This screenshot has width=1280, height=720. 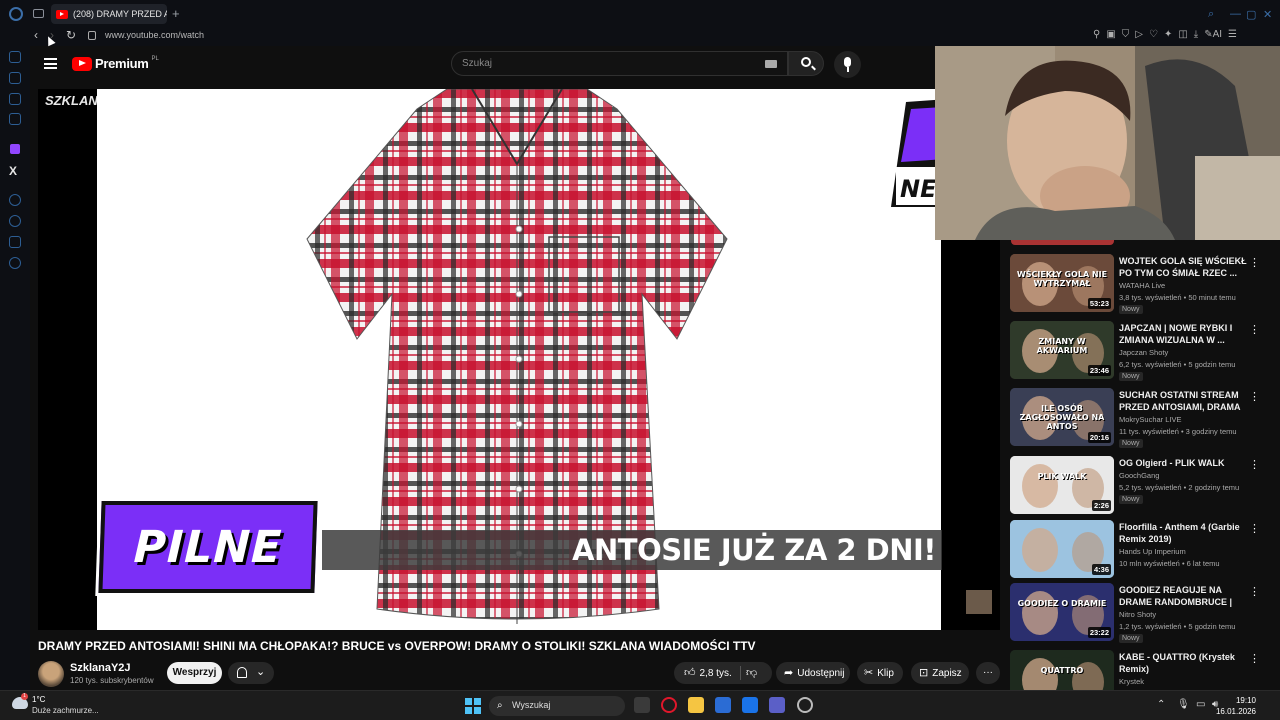 I want to click on channel-avatar, so click(x=51, y=674).